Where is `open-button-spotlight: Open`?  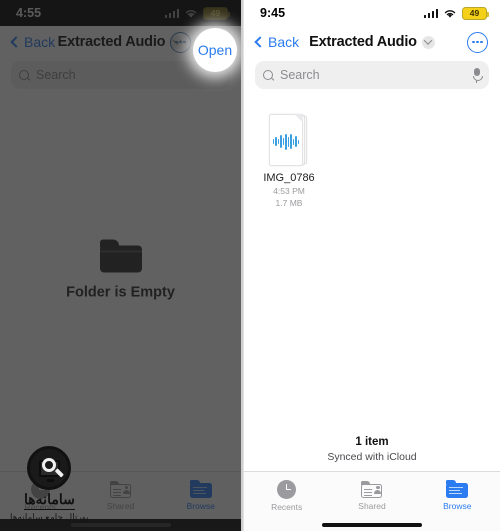 open-button-spotlight: Open is located at coordinates (215, 50).